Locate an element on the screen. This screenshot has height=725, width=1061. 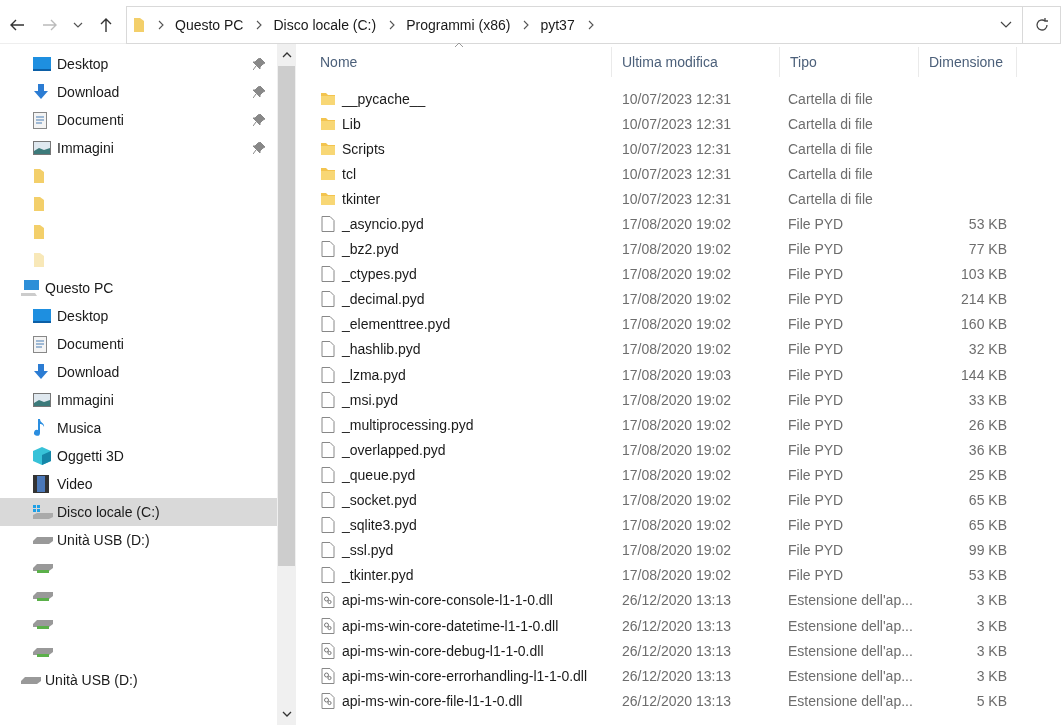
dll-file-icon is located at coordinates (328, 600).